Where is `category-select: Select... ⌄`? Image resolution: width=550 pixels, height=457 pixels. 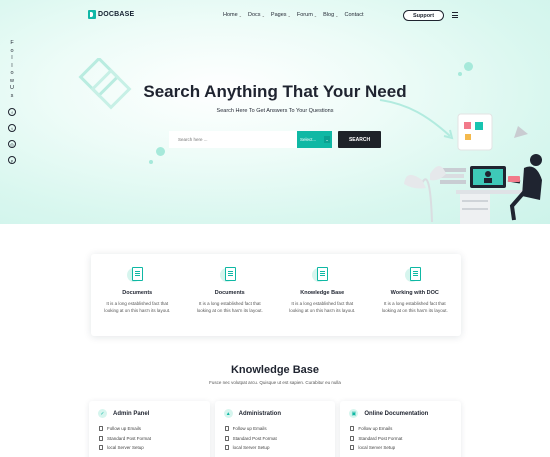
category-select: Select... ⌄ is located at coordinates (314, 139).